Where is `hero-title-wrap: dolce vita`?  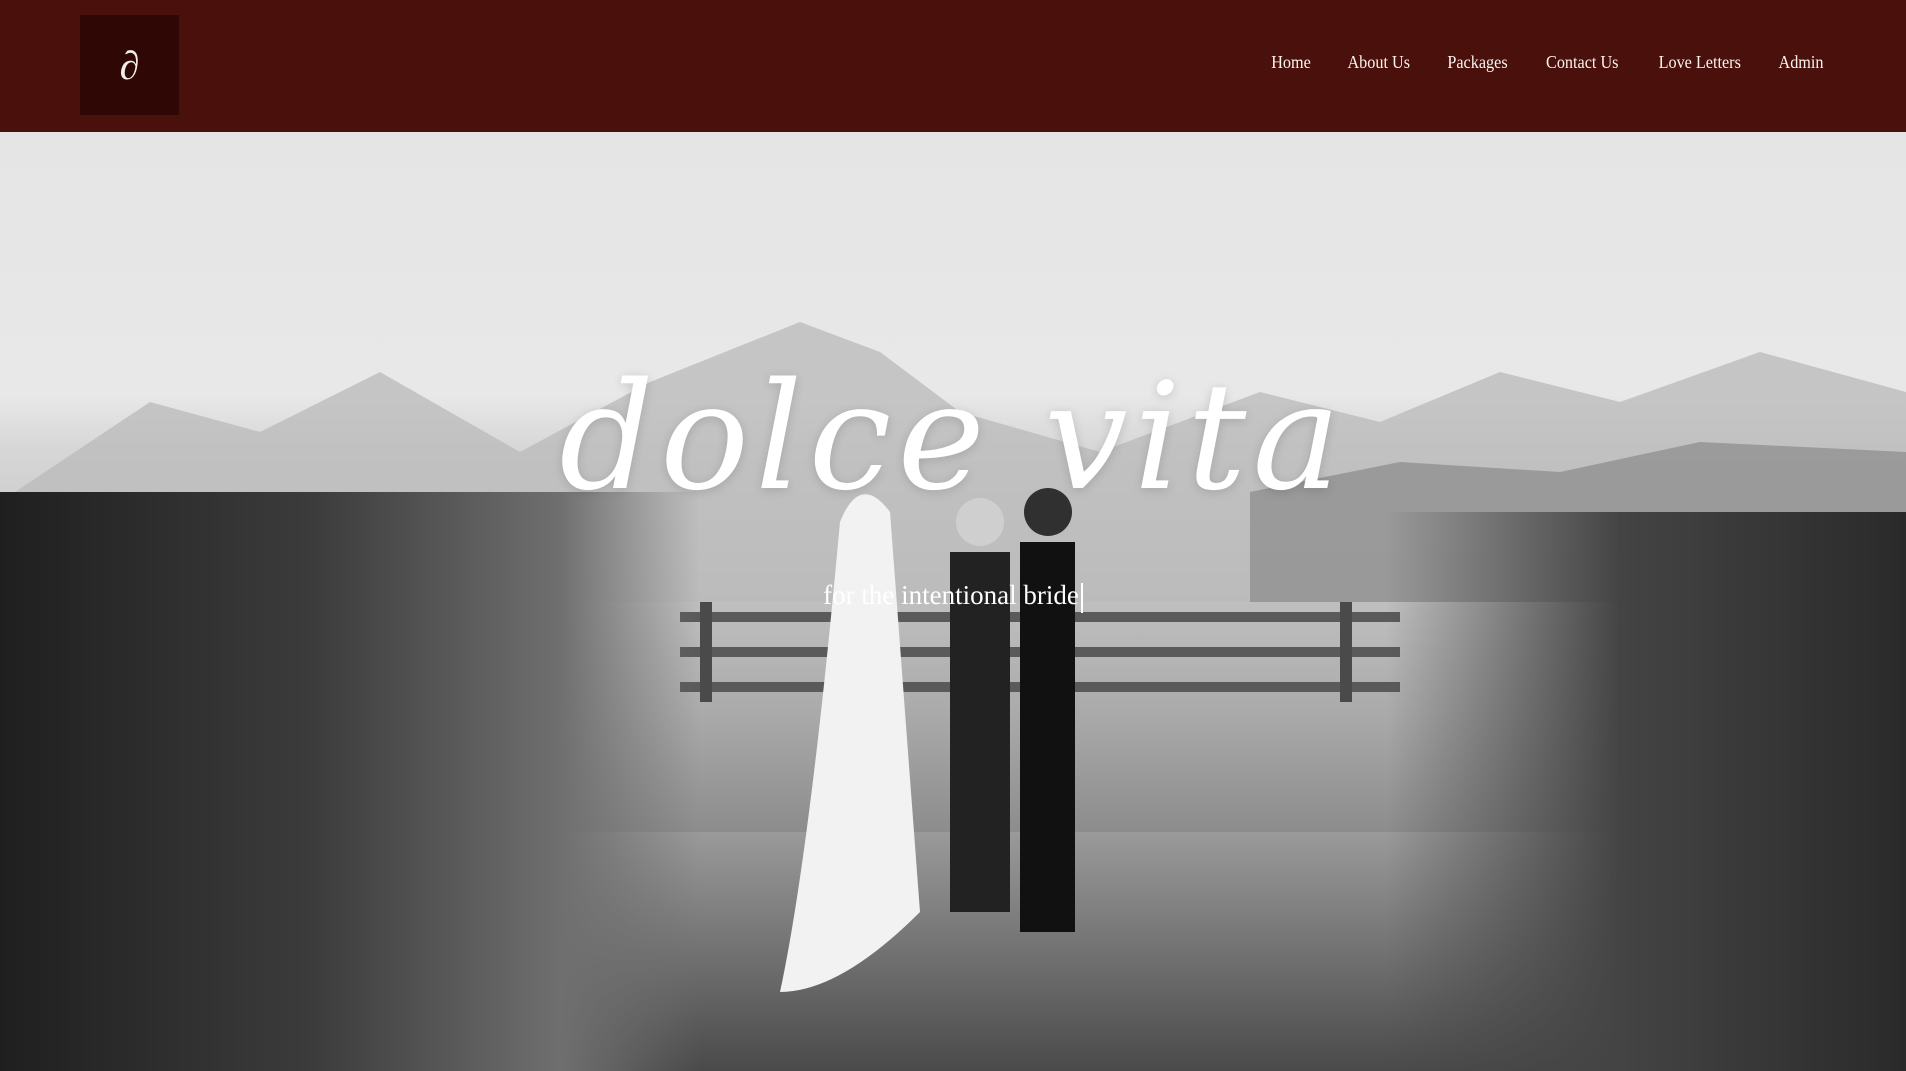 hero-title-wrap: dolce vita is located at coordinates (953, 437).